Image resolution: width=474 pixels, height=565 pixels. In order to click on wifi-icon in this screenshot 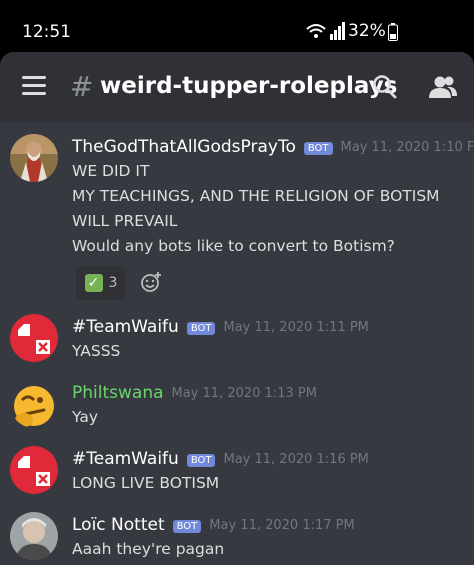, I will do `click(316, 31)`.